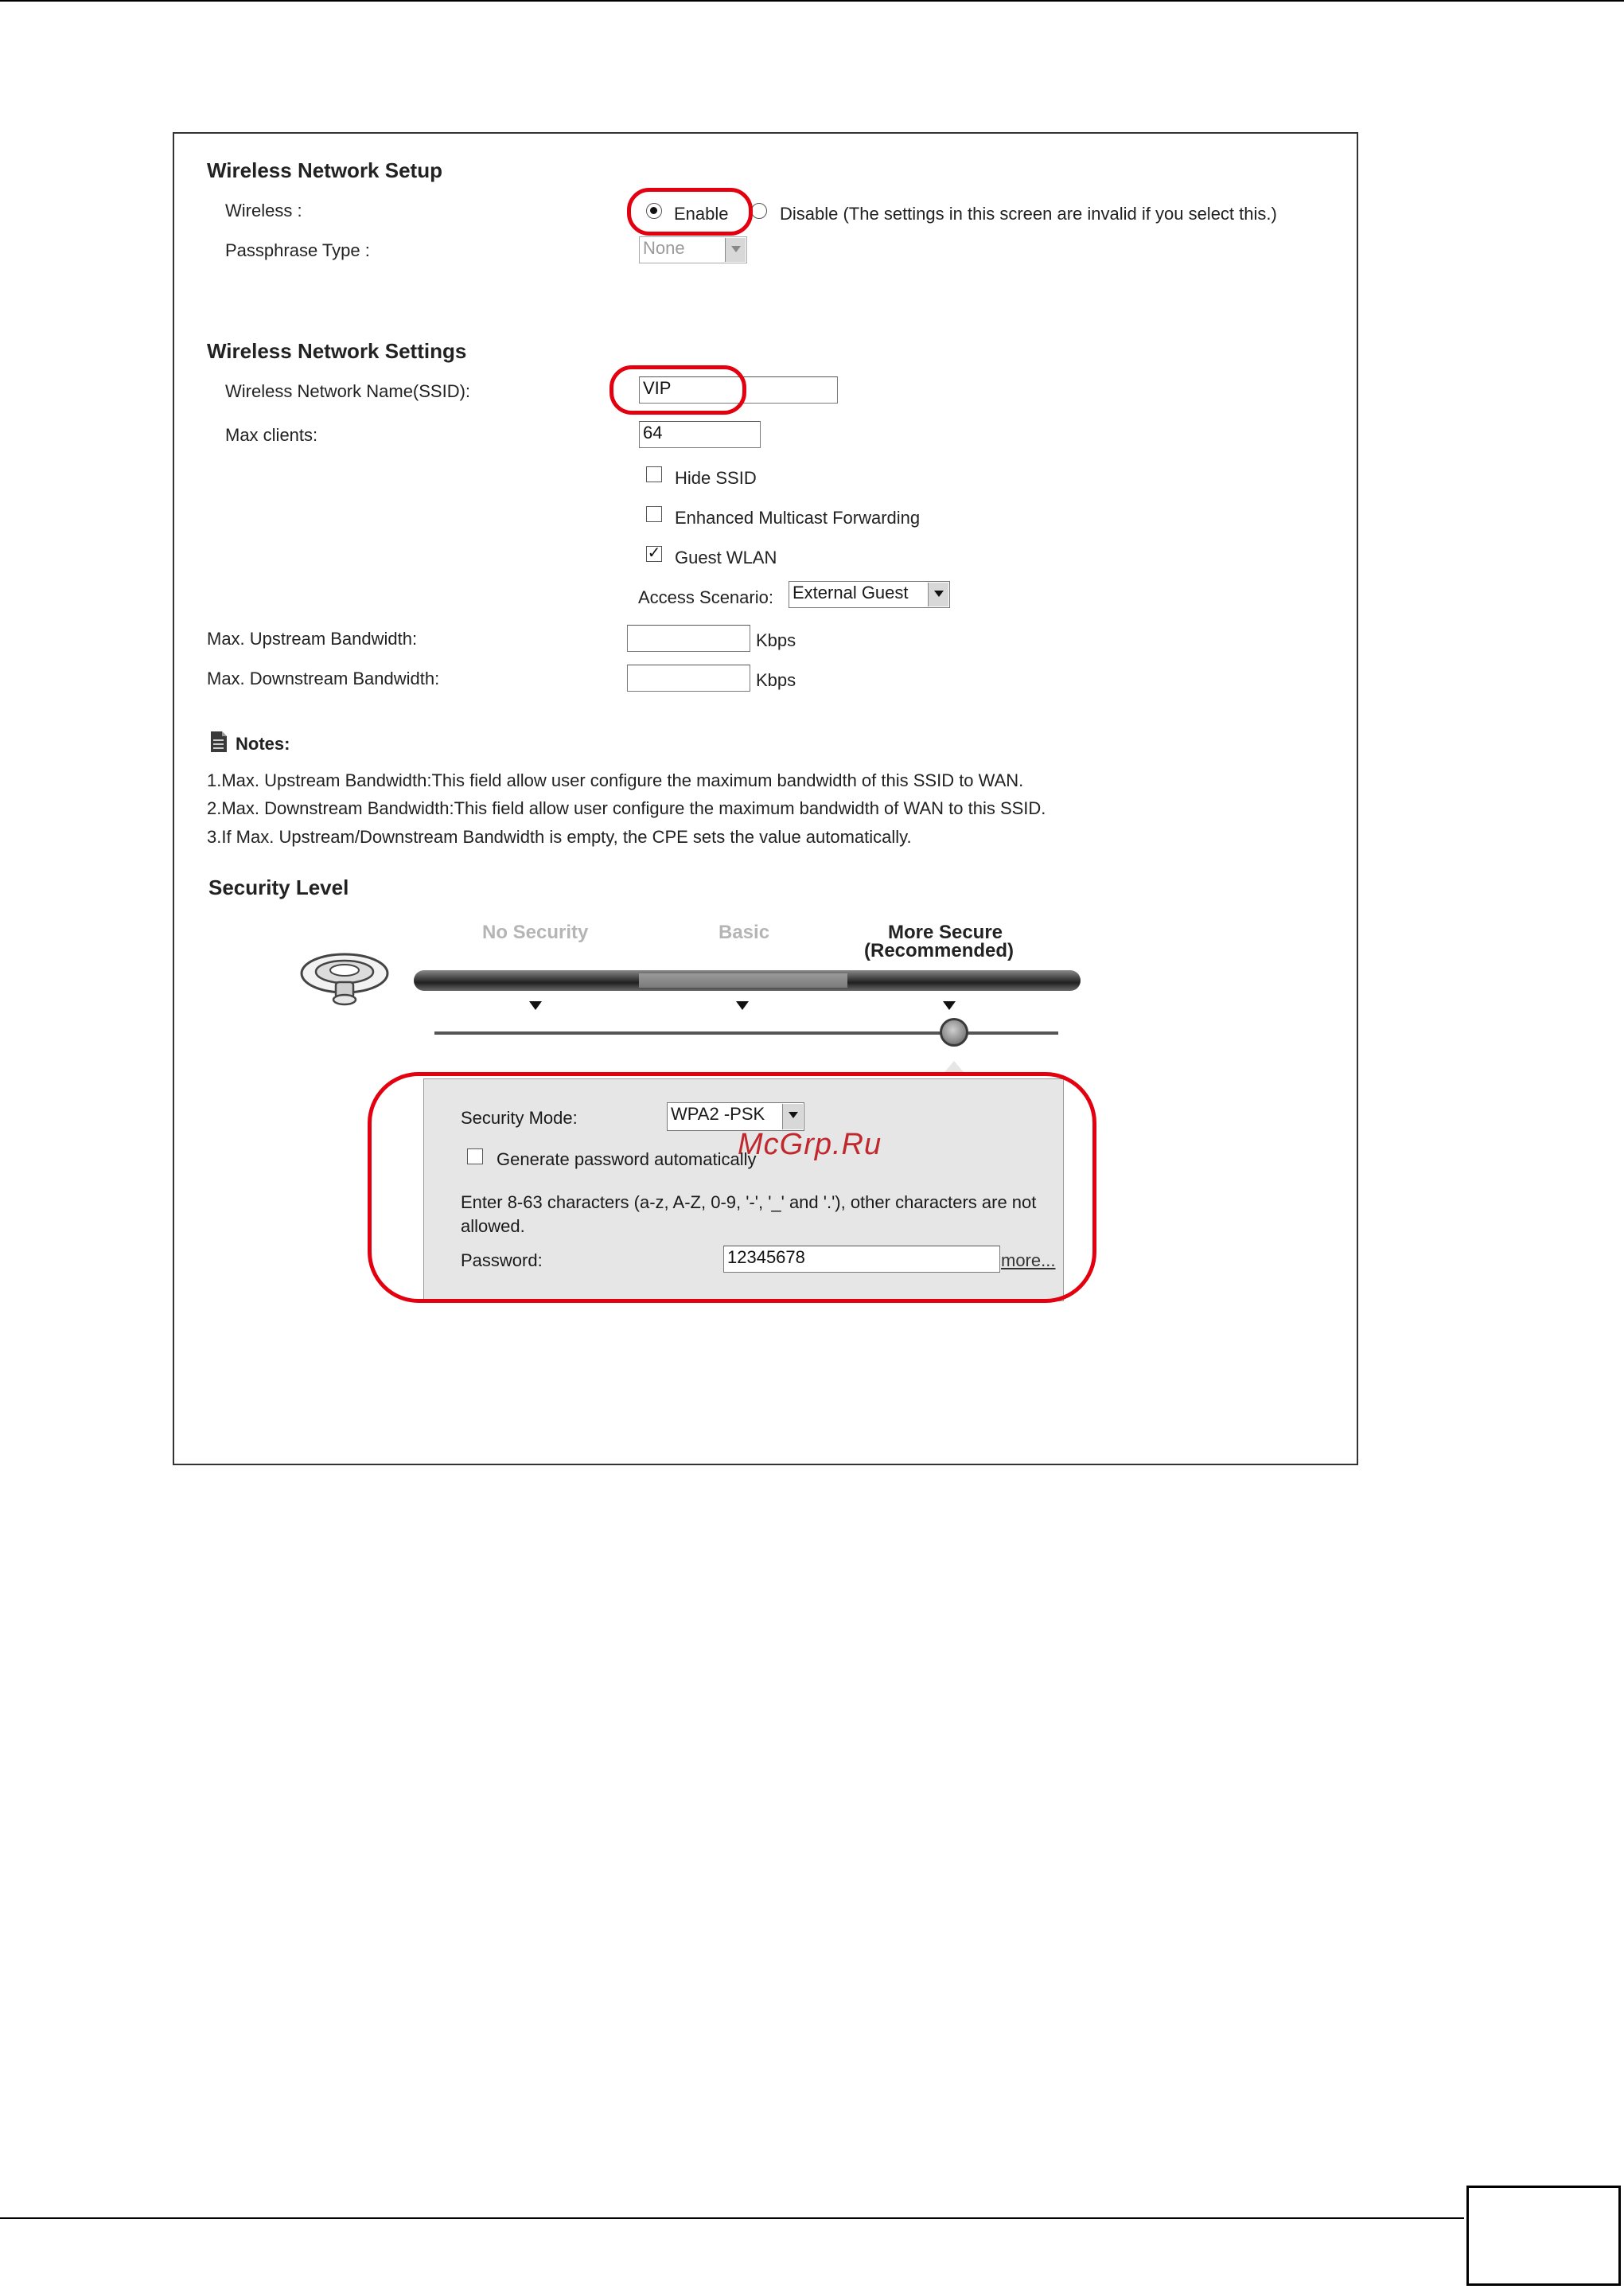 The width and height of the screenshot is (1624, 2289). What do you see at coordinates (949, 1005) in the screenshot?
I see `tick-more-secure` at bounding box center [949, 1005].